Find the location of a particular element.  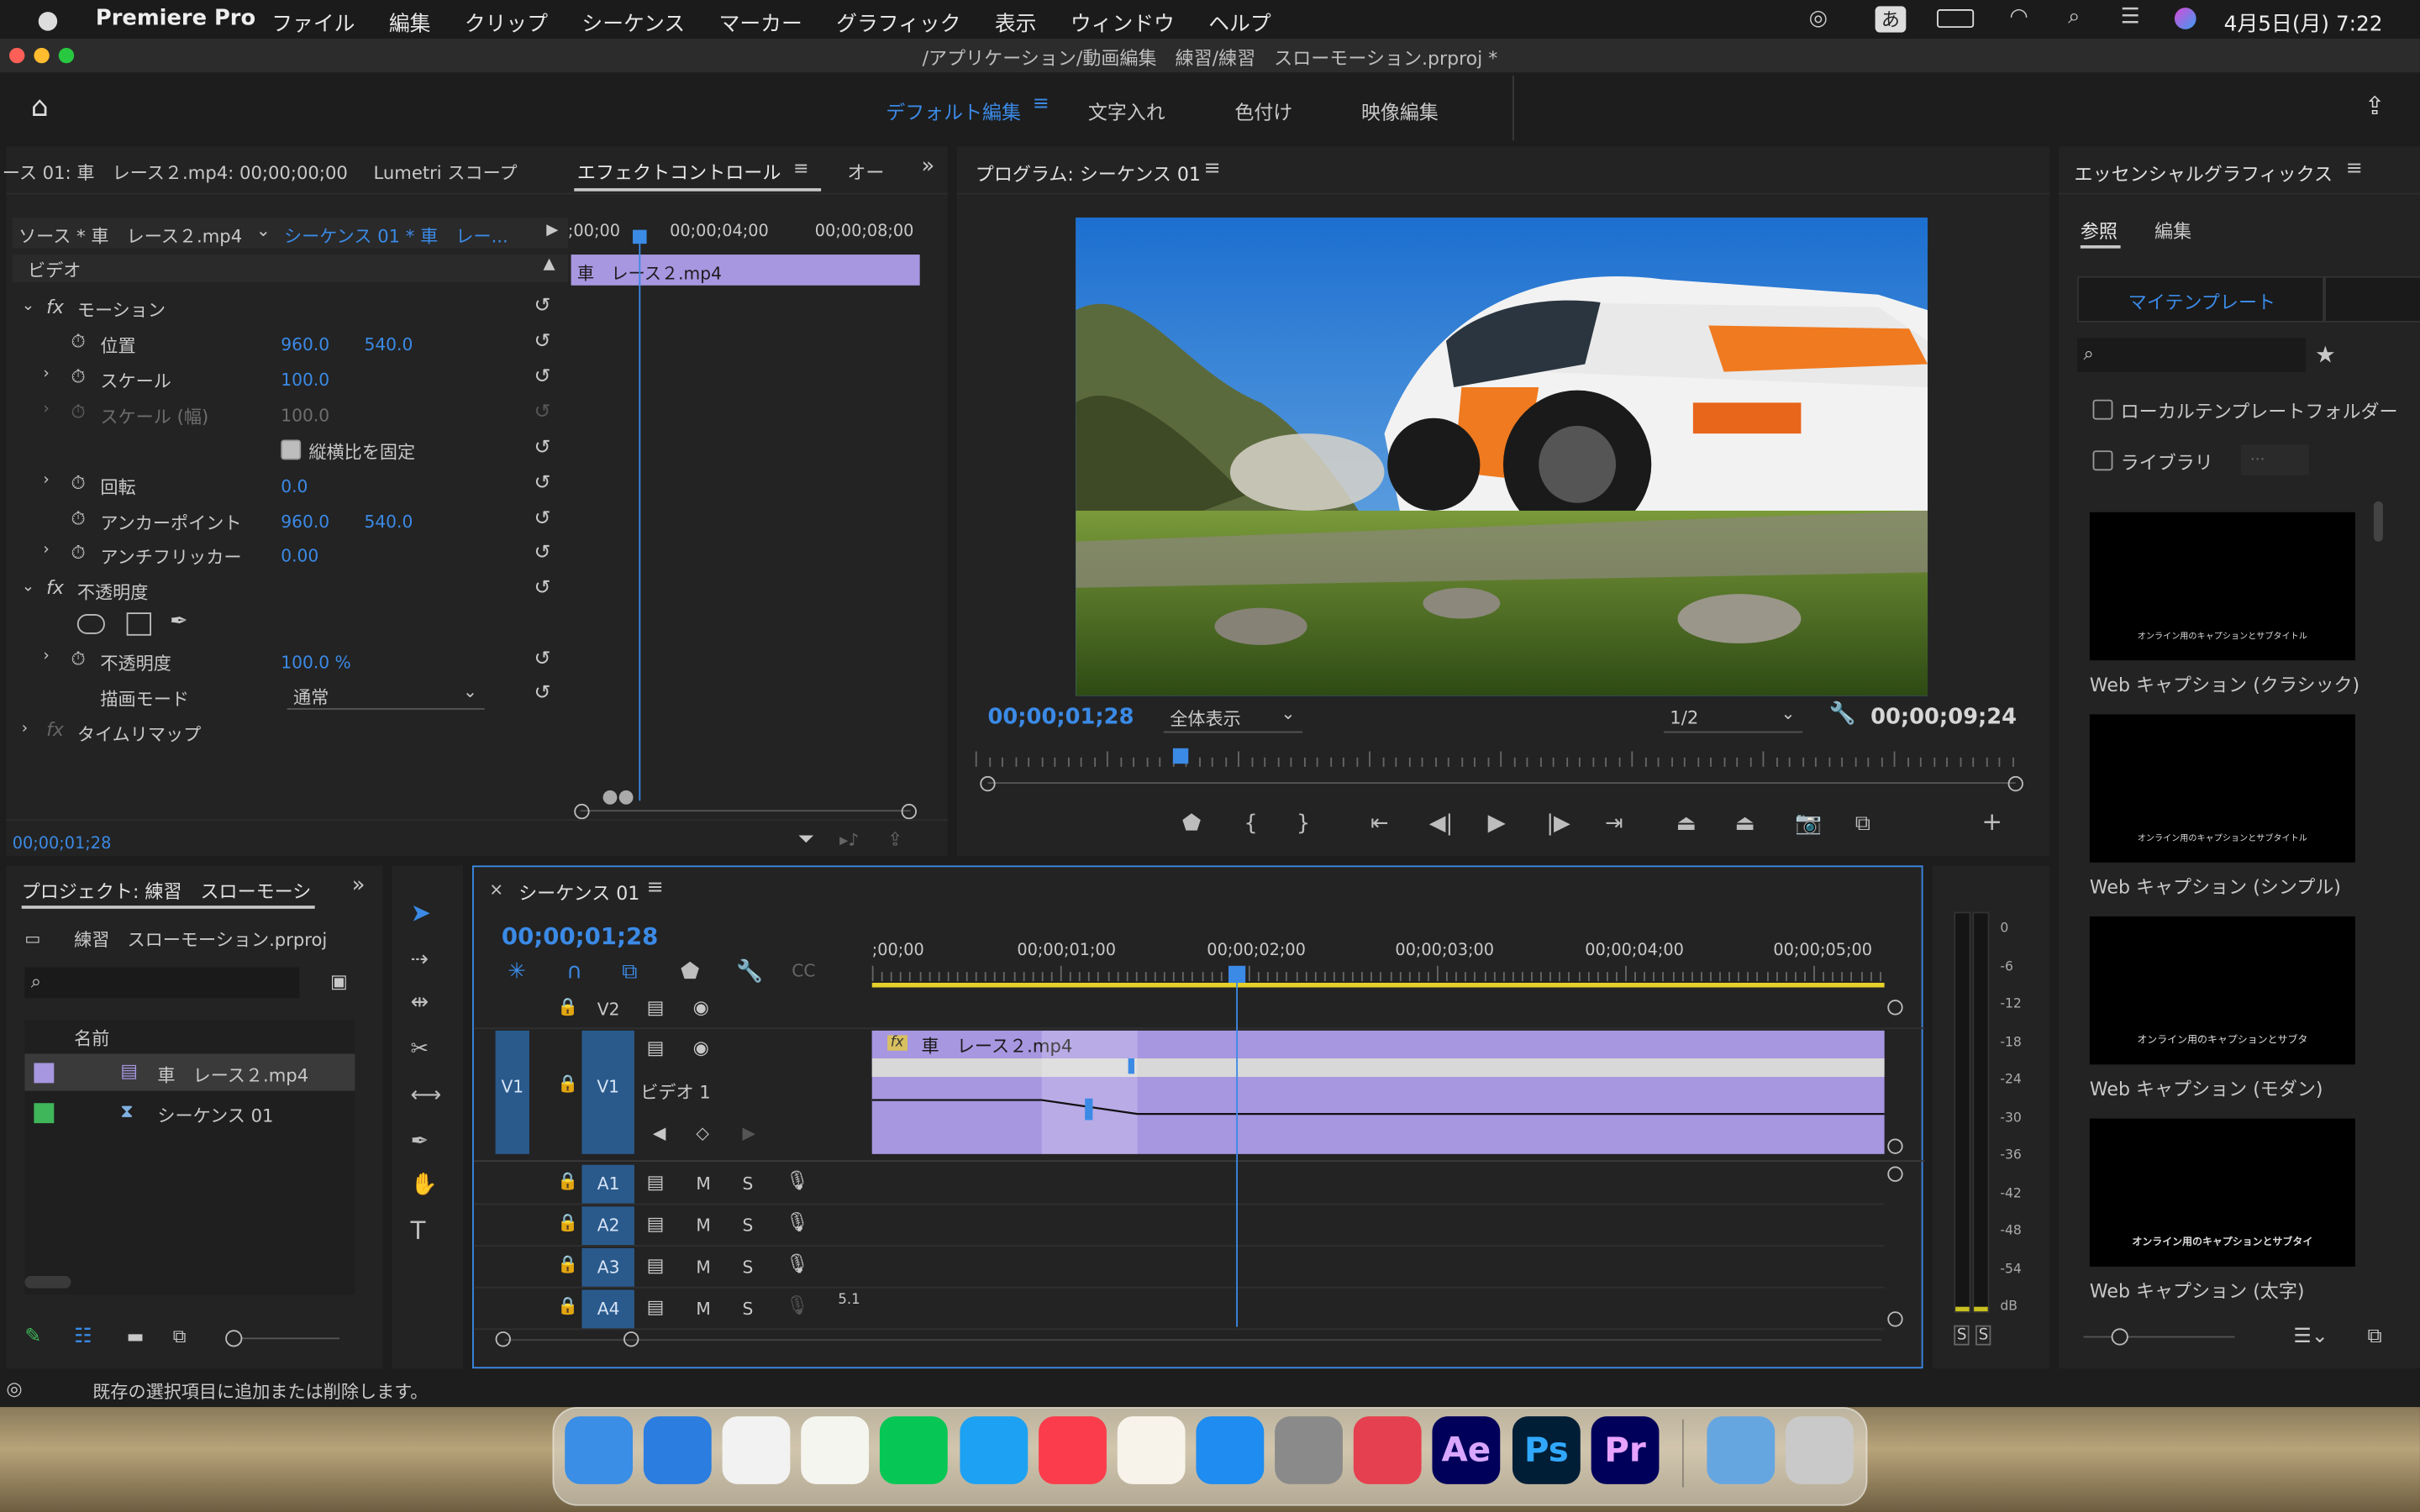

mark-in-icon: { is located at coordinates (1251, 824).